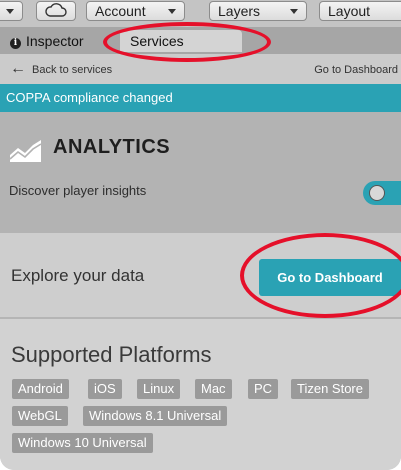 The image size is (401, 470). I want to click on platform-tag: PC, so click(263, 389).